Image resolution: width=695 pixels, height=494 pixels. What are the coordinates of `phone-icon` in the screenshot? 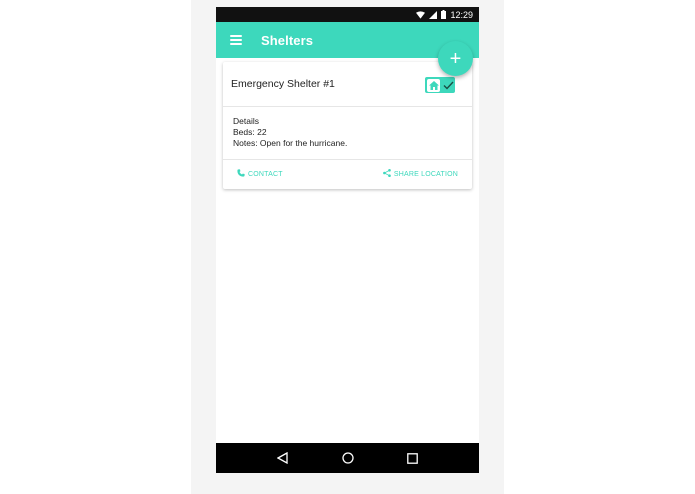 It's located at (241, 174).